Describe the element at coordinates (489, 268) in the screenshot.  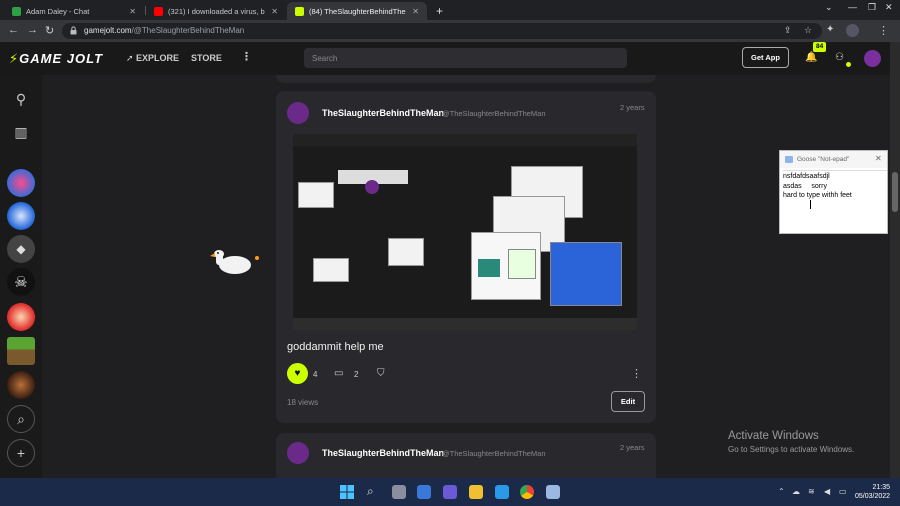
I see `image-meme` at that location.